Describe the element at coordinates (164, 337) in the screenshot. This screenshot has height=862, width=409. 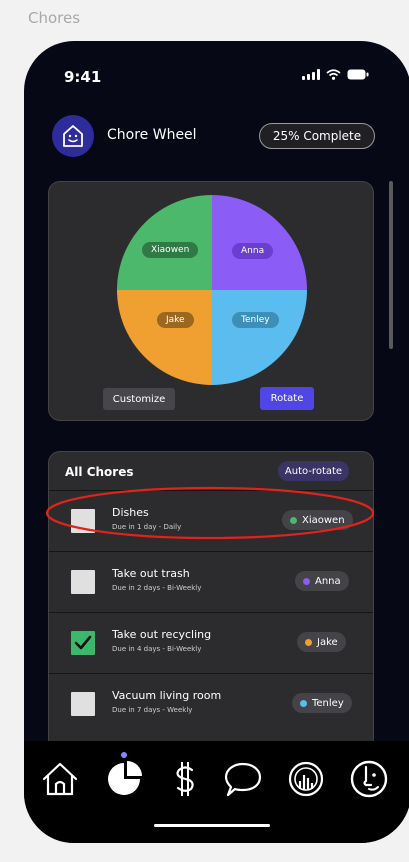
I see `wheel-slice-jake` at that location.